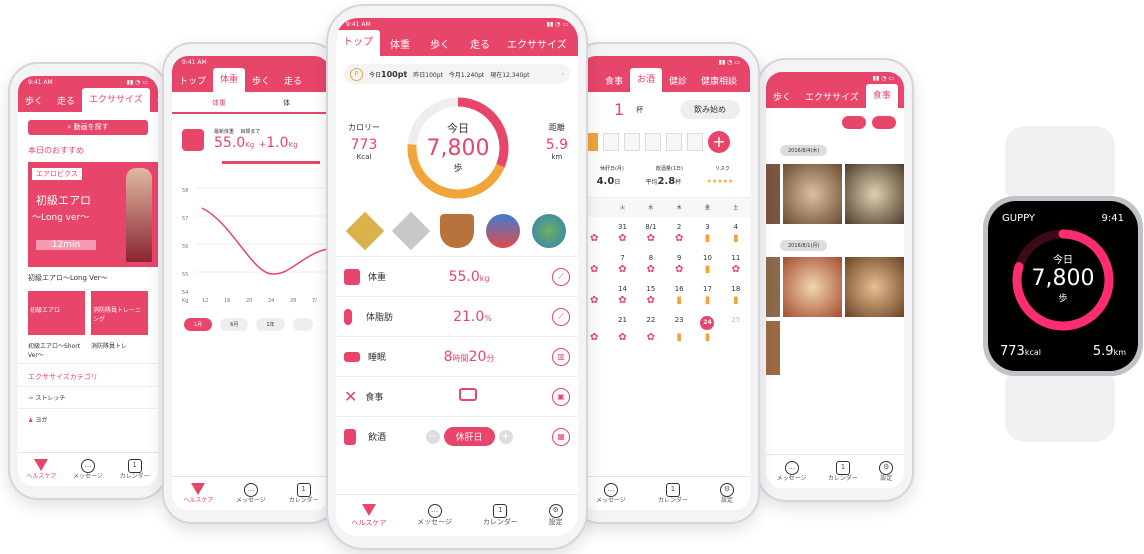  Describe the element at coordinates (457, 396) in the screenshot. I see `meal-row: ✕ 食事 ▣` at that location.